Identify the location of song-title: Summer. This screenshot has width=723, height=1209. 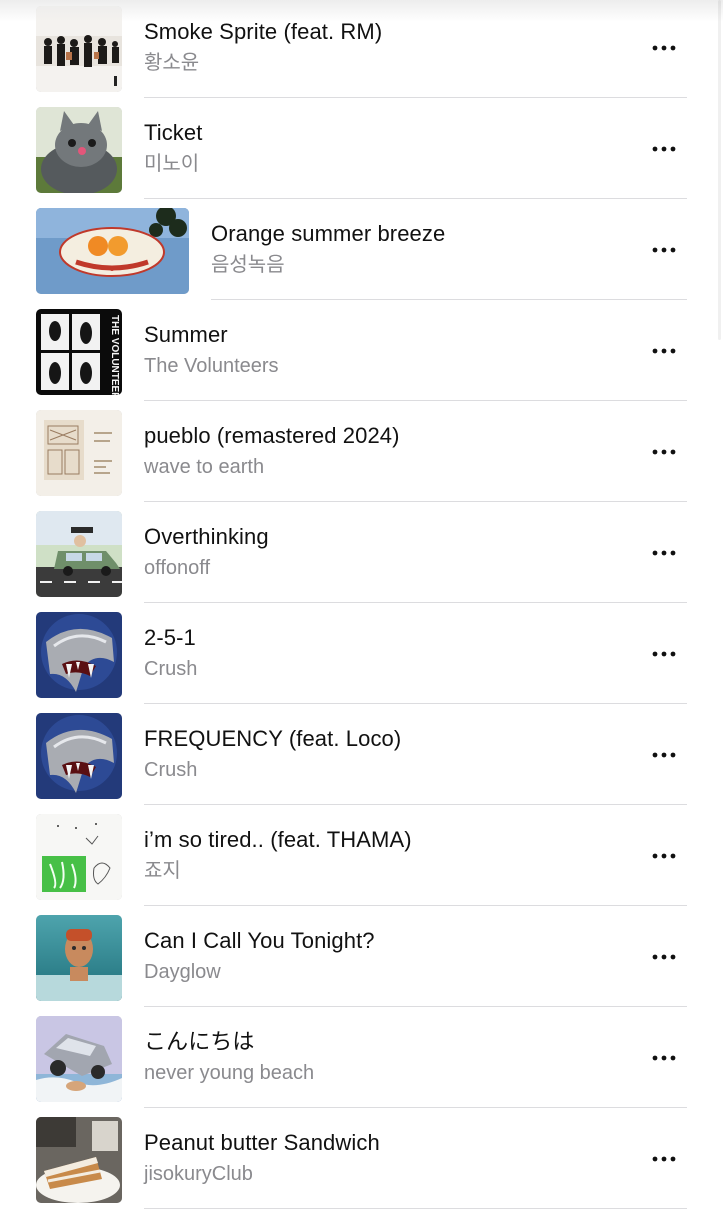
(393, 335).